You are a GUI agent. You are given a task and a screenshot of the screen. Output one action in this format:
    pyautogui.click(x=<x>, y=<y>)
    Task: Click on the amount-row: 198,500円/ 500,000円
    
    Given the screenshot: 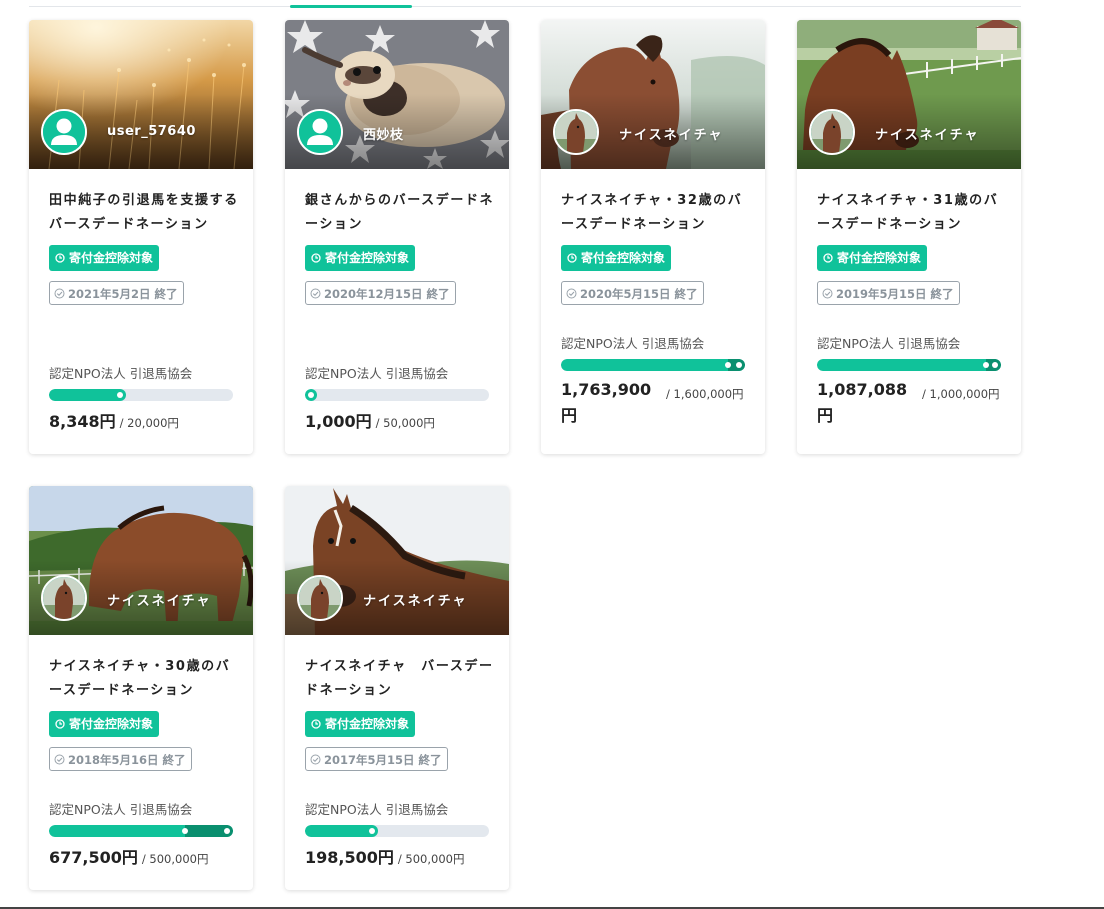 What is the action you would take?
    pyautogui.click(x=384, y=856)
    